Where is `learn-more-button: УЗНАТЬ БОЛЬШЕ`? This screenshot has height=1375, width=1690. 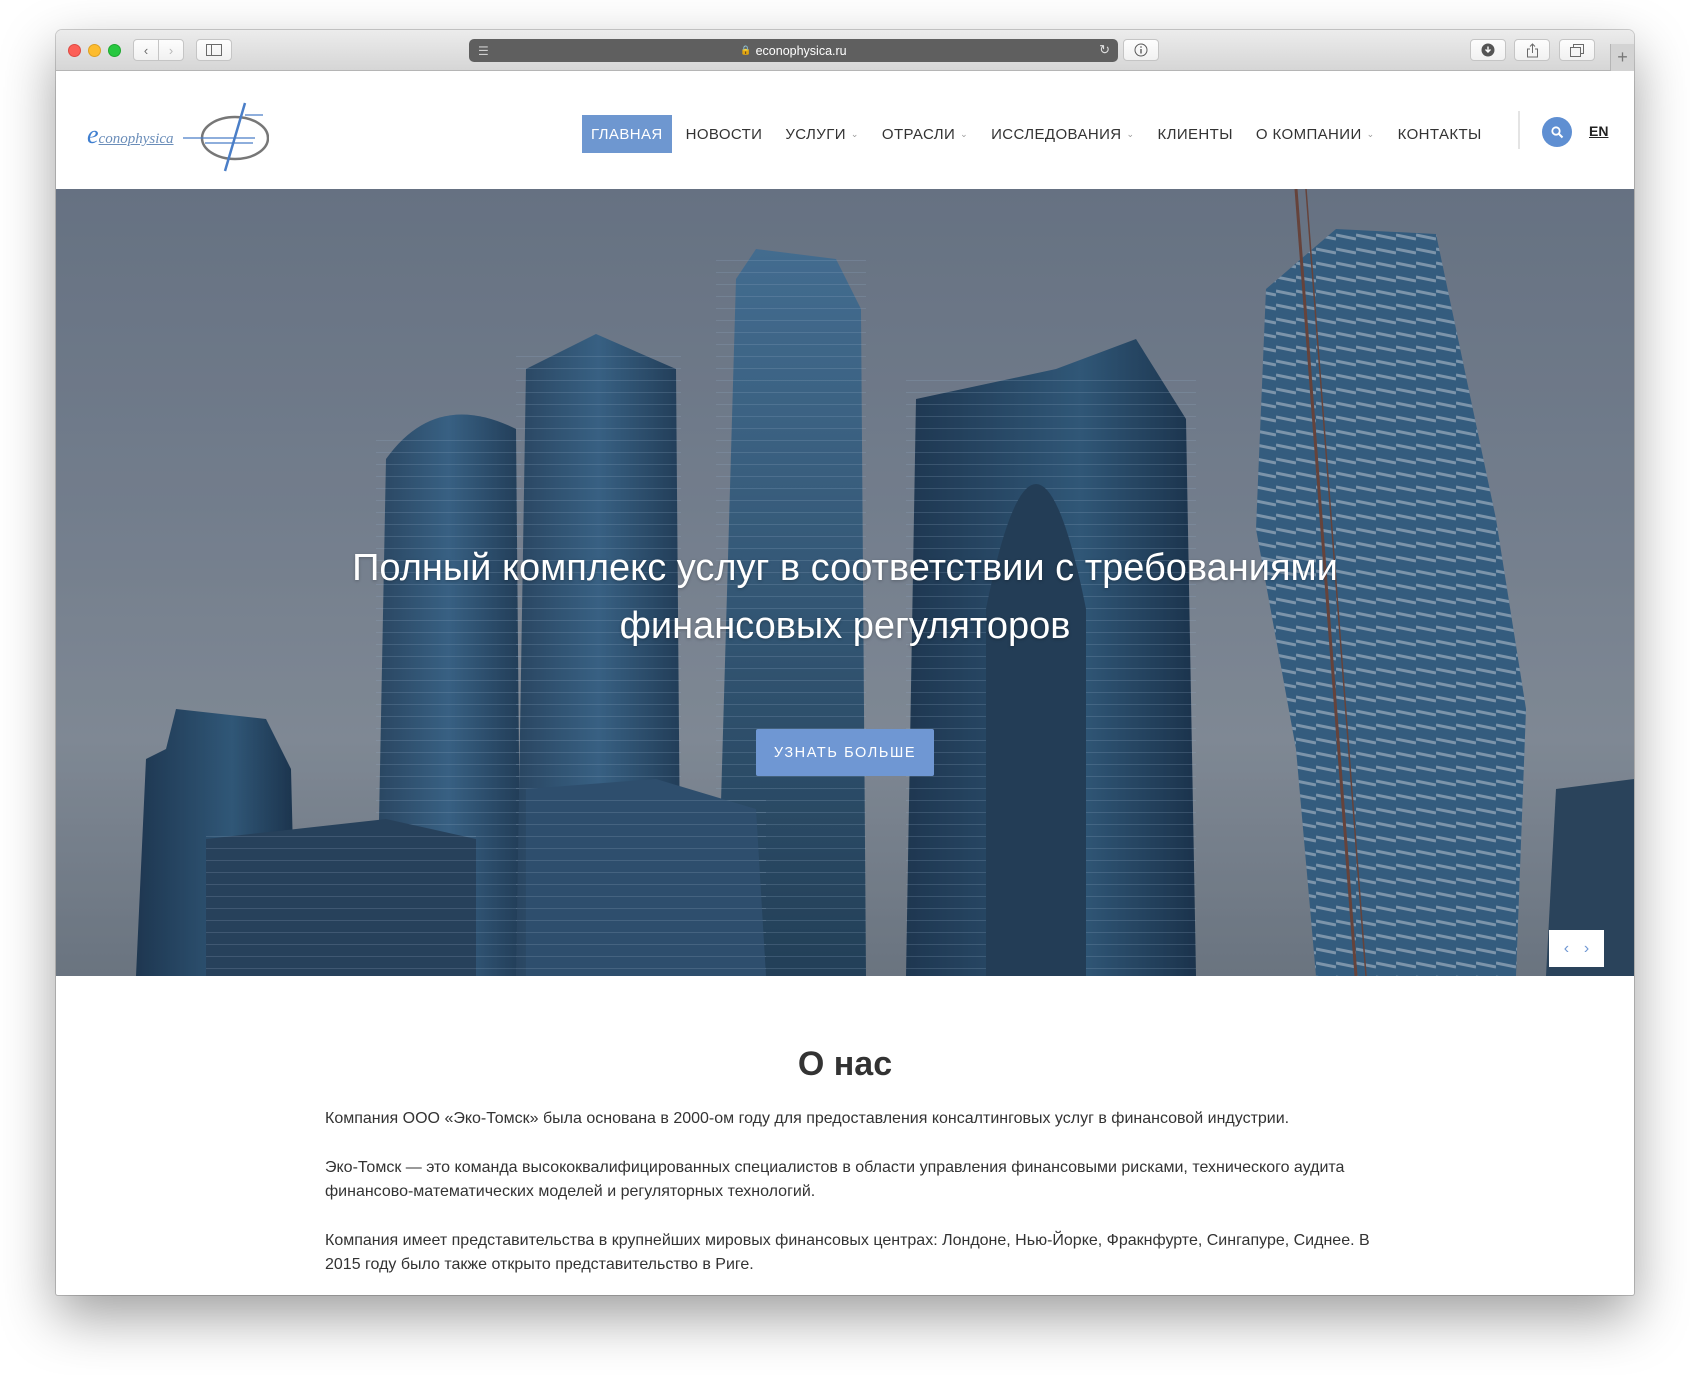
learn-more-button: УЗНАТЬ БОЛЬШЕ is located at coordinates (845, 752).